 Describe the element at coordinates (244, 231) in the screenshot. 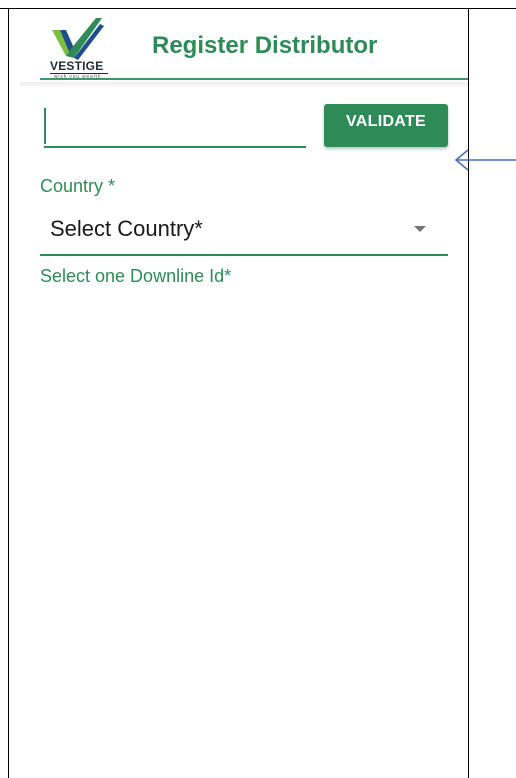

I see `country-select: Select Country*` at that location.